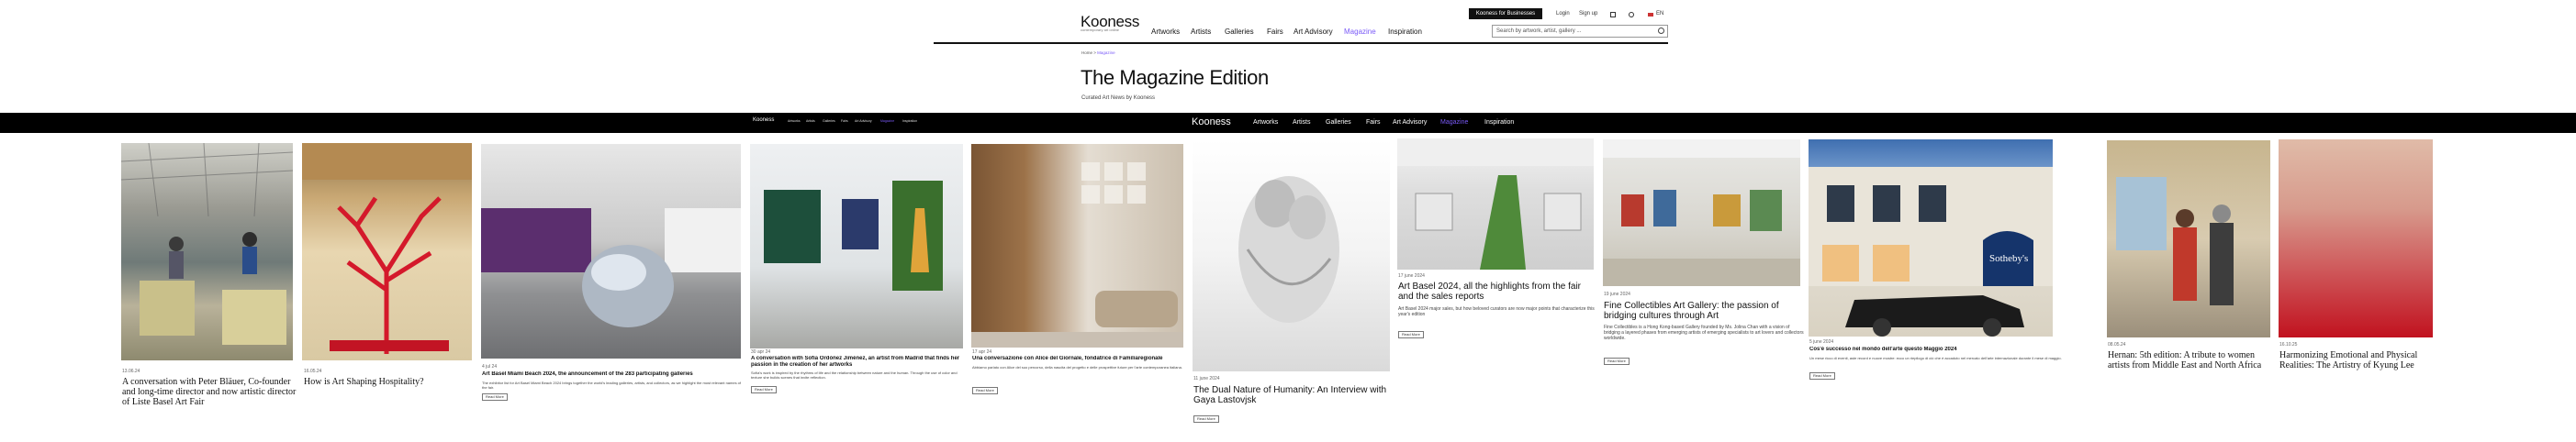 The image size is (2576, 442). I want to click on women-artists-photo, so click(2175, 241).